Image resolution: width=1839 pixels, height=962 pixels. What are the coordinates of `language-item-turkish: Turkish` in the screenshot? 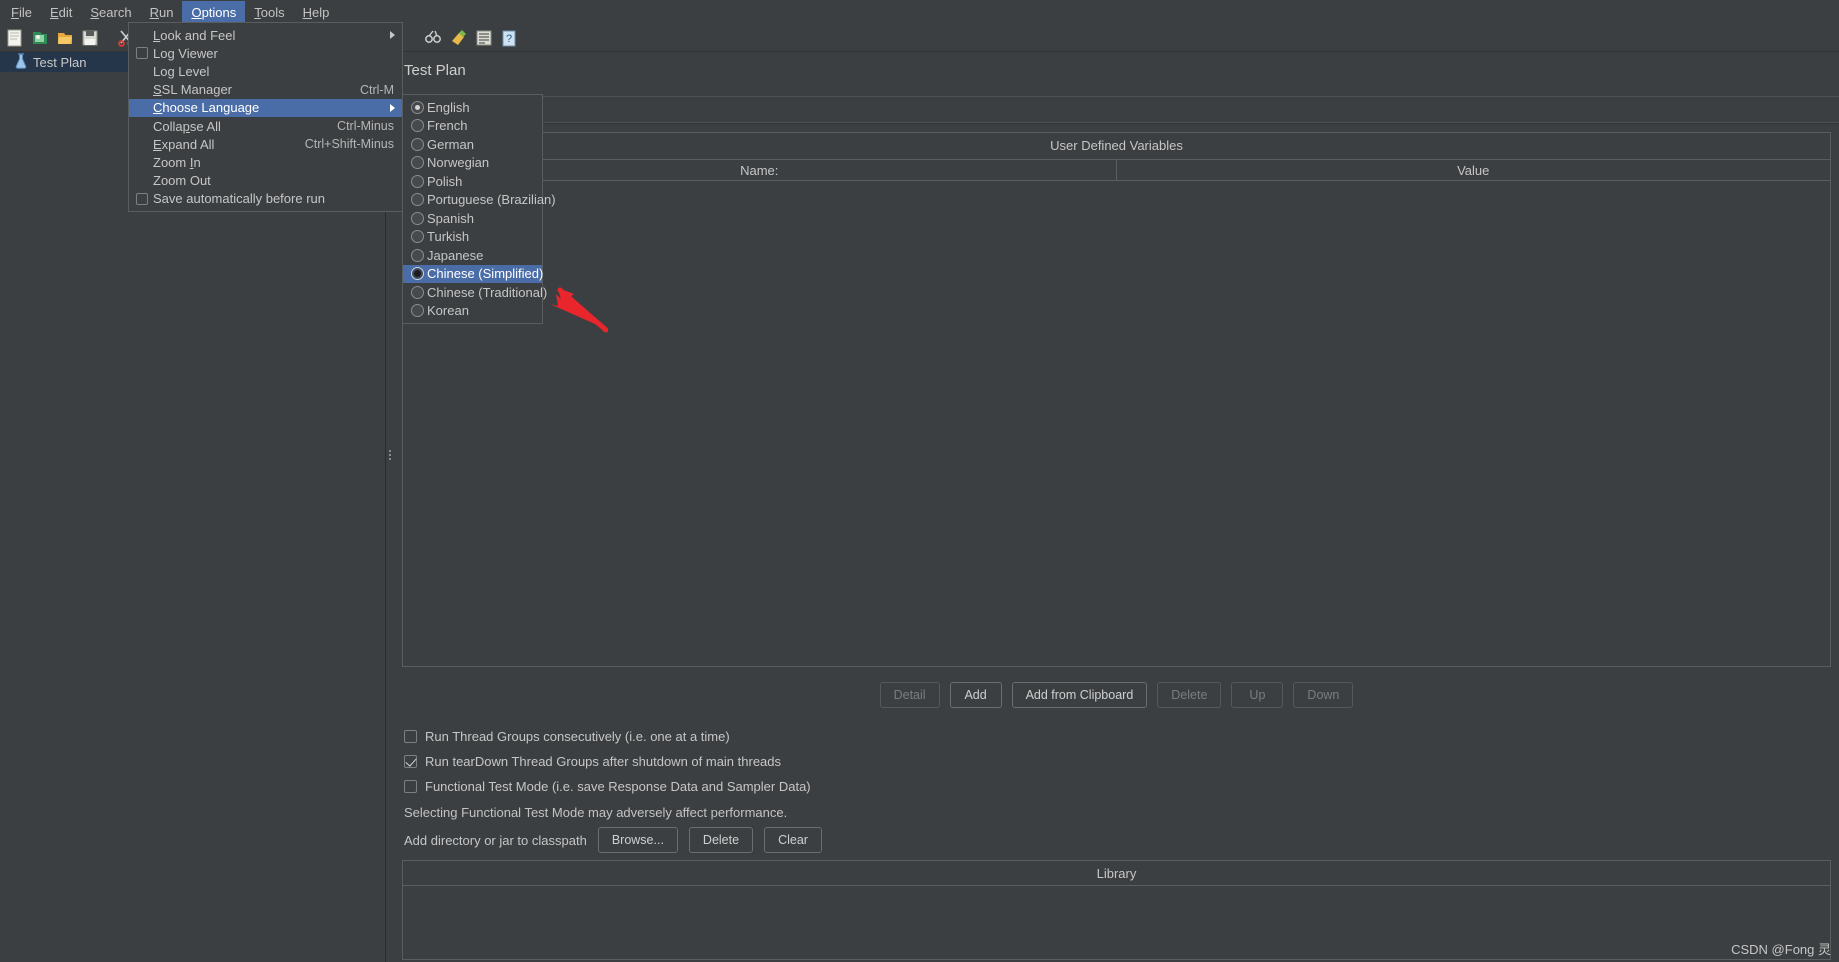 It's located at (472, 237).